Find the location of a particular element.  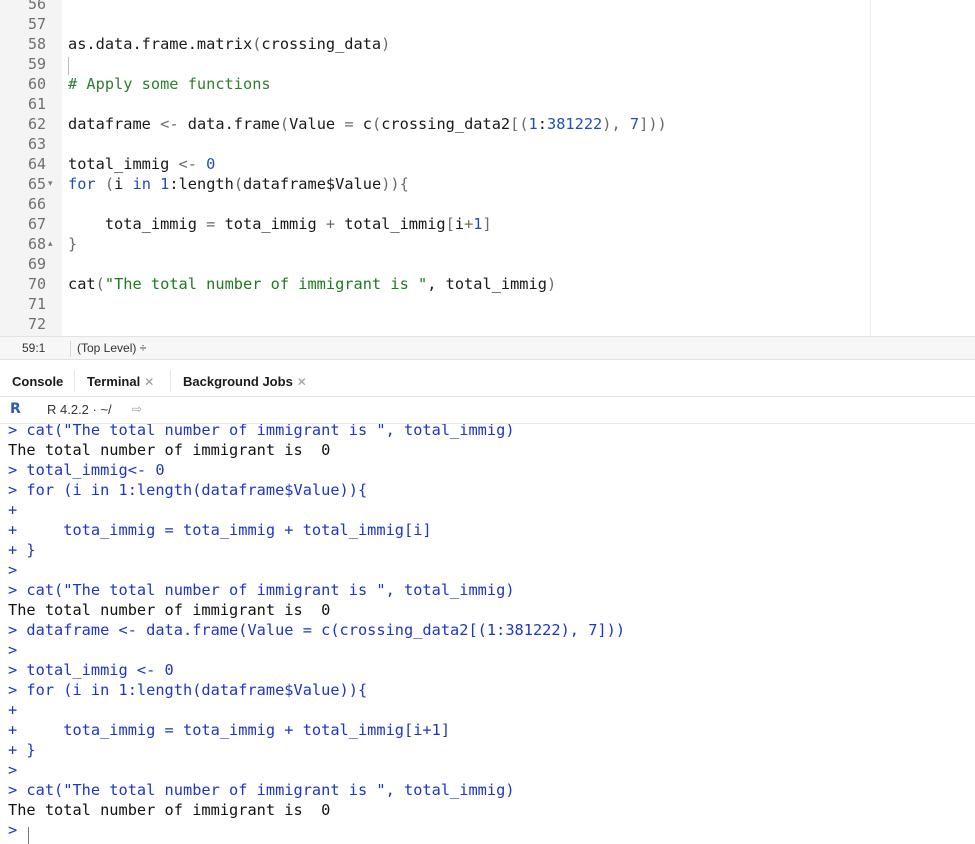

editor-line: 59 is located at coordinates (487, 64).